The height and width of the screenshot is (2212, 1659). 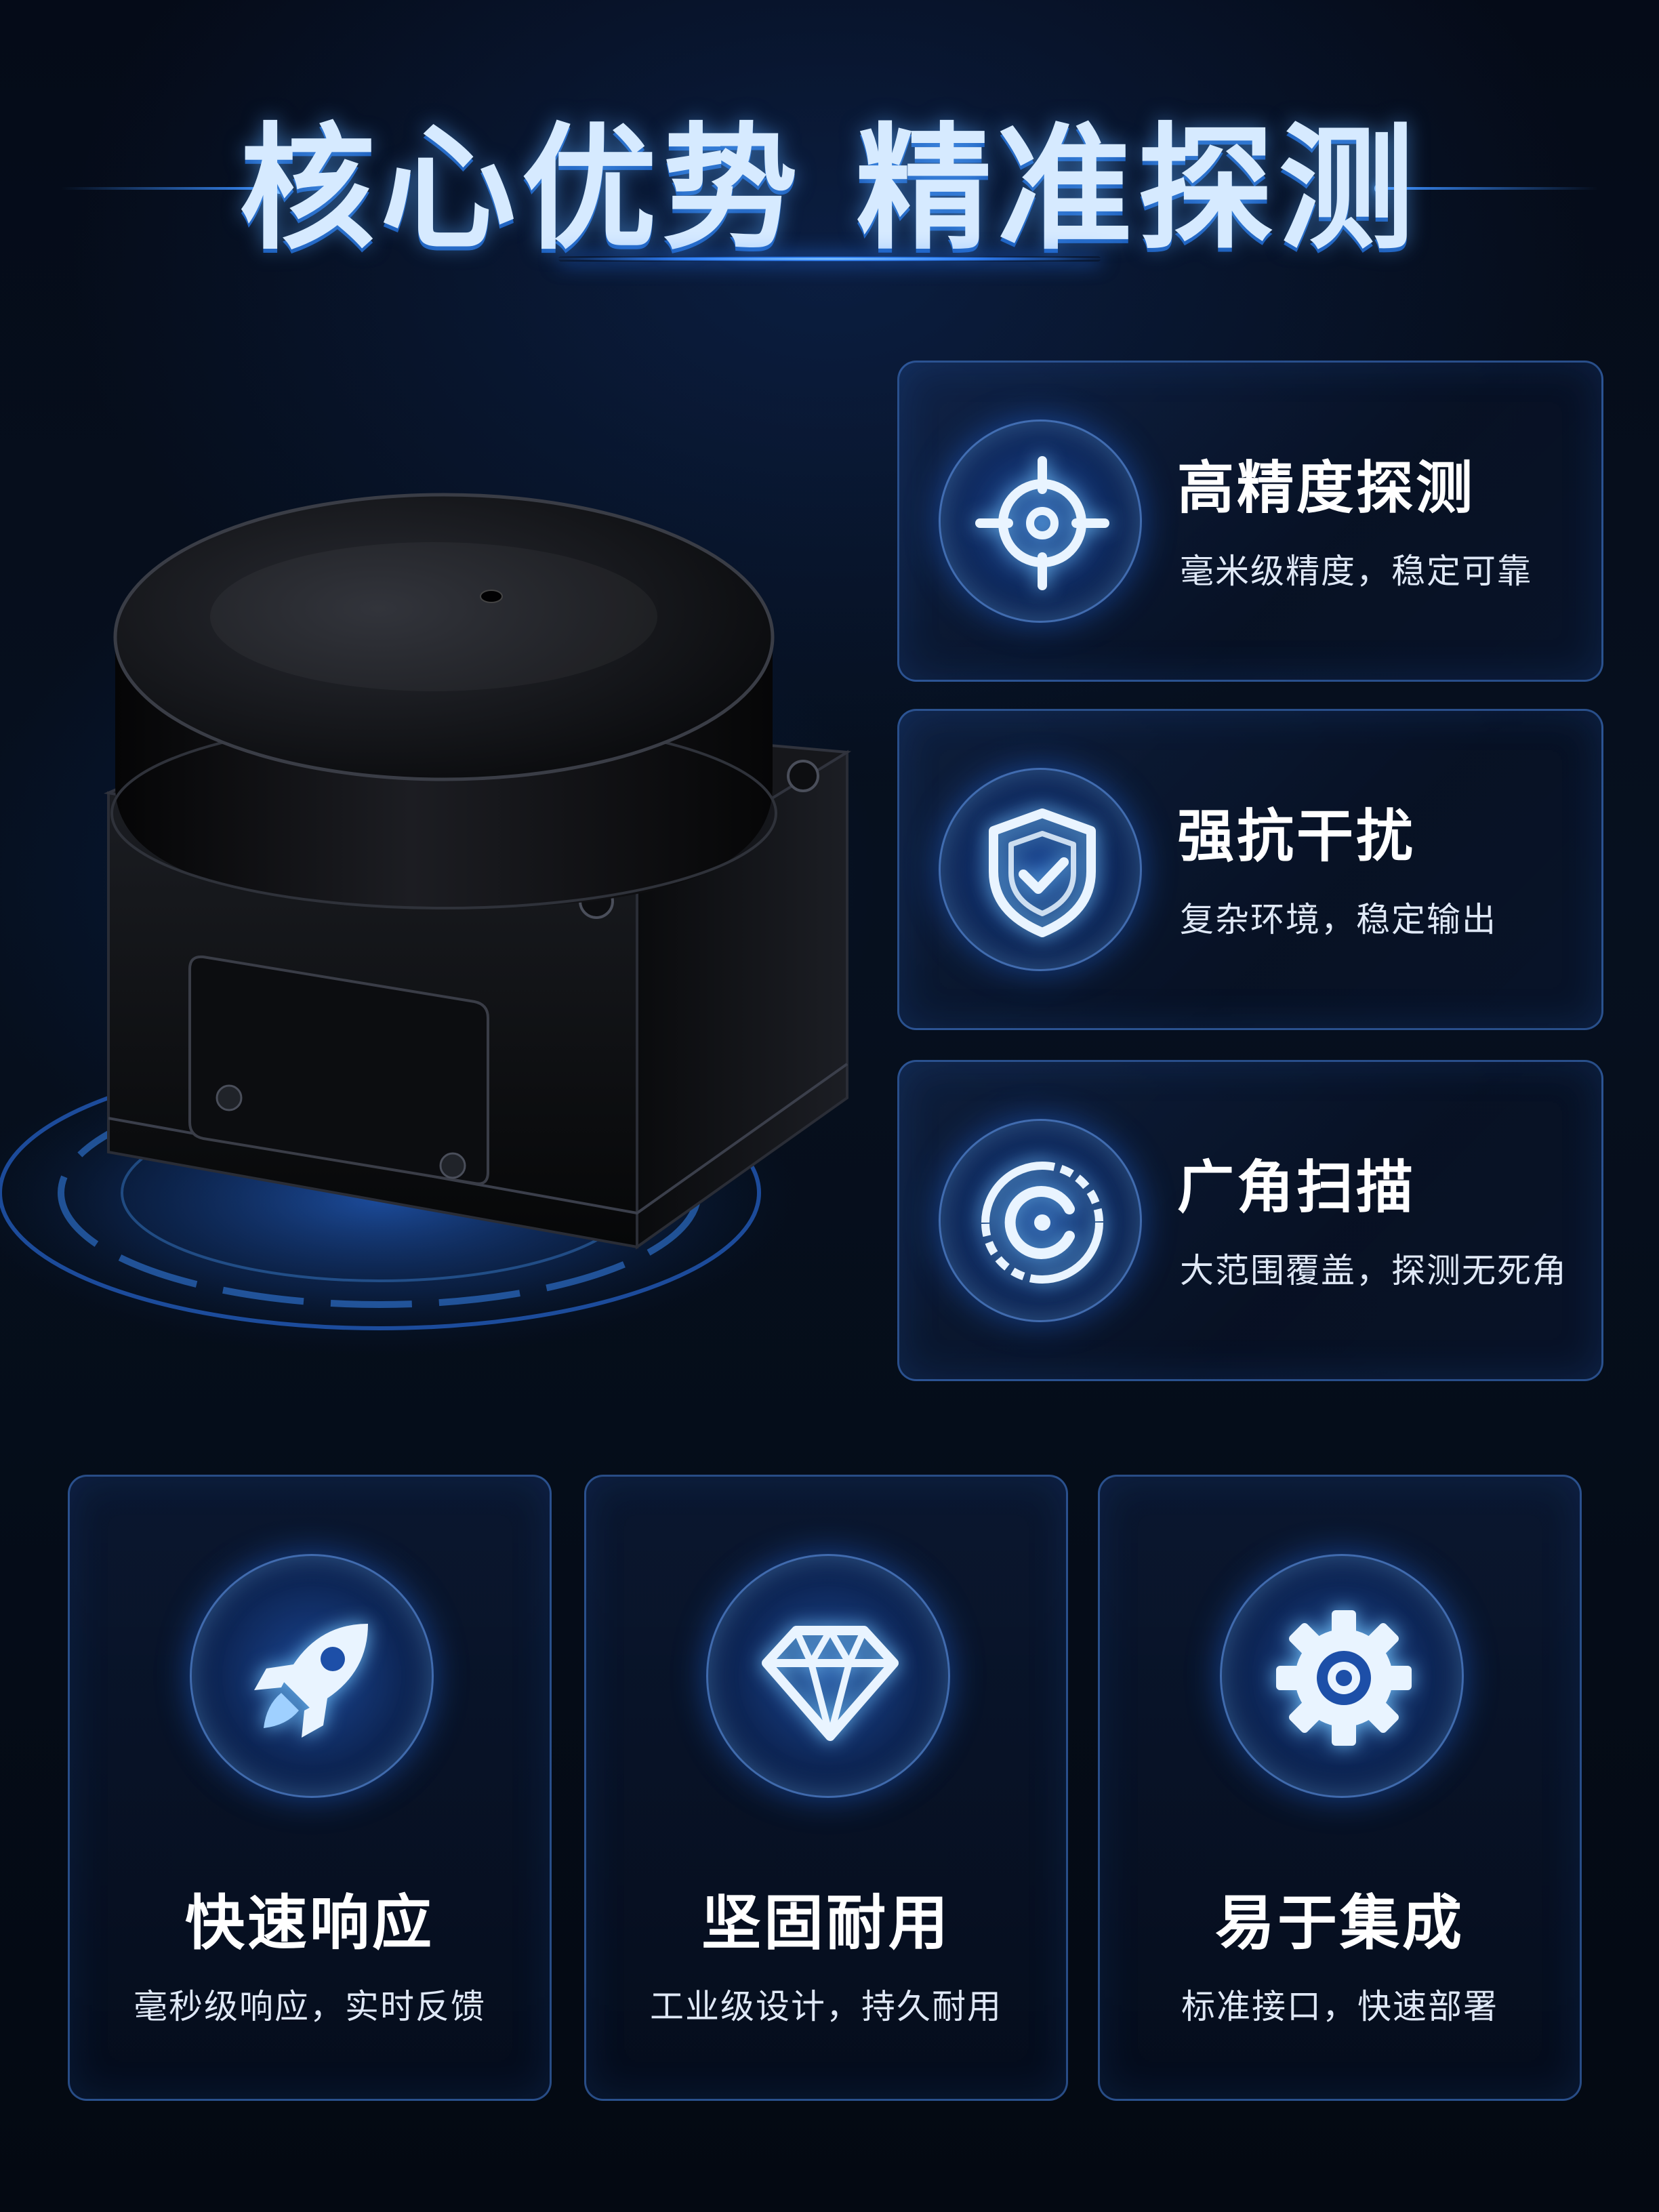 What do you see at coordinates (310, 2006) in the screenshot?
I see `benefit-description: 毫秒级响应，实时反馈` at bounding box center [310, 2006].